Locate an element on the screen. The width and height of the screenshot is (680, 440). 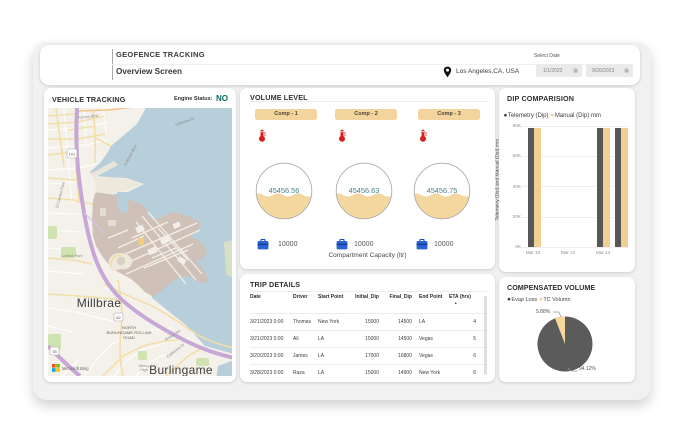
svg-text: ROAD is located at coordinates (129, 337).